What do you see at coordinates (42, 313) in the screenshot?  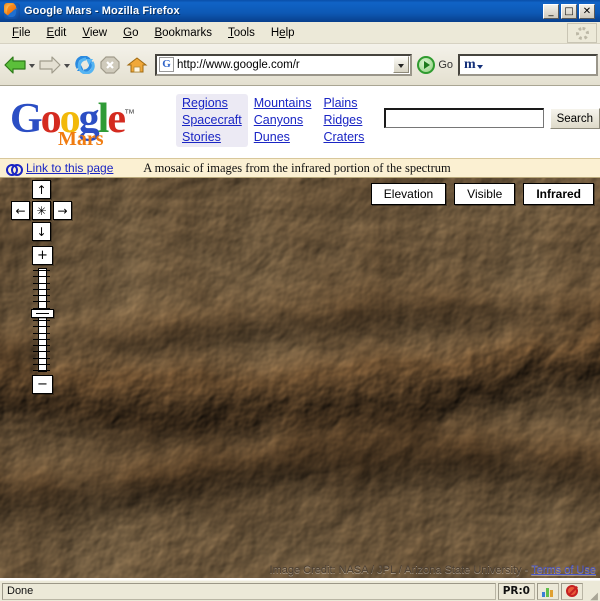 I see `zoom-slider-thumb` at bounding box center [42, 313].